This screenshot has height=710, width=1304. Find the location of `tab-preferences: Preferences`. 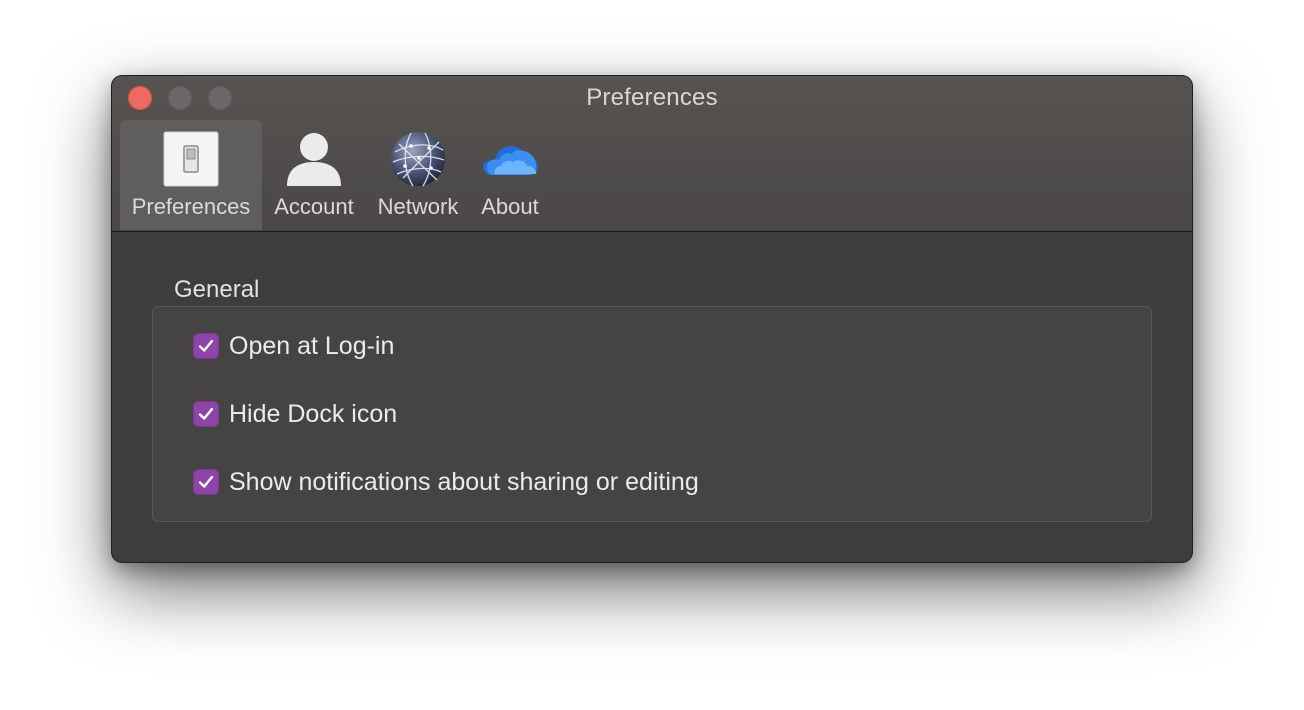

tab-preferences: Preferences is located at coordinates (191, 175).